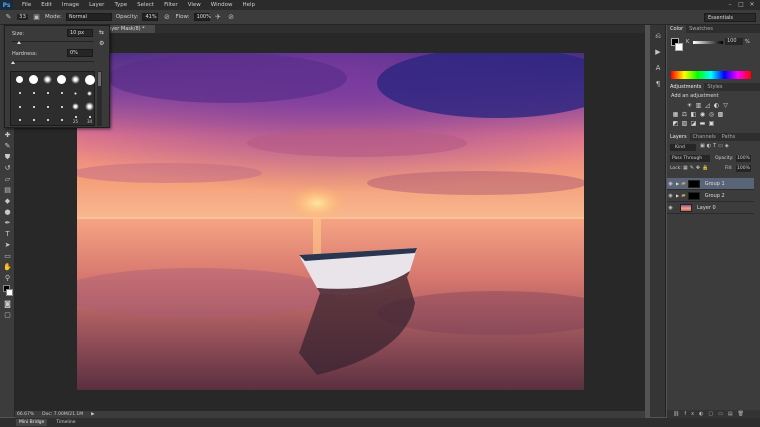  I want to click on actions-icon: ▶, so click(658, 52).